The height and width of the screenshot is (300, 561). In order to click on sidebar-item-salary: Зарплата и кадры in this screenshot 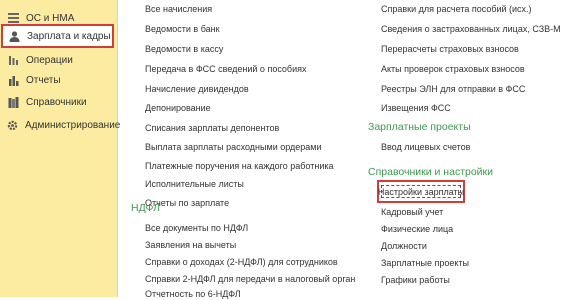, I will do `click(57, 36)`.